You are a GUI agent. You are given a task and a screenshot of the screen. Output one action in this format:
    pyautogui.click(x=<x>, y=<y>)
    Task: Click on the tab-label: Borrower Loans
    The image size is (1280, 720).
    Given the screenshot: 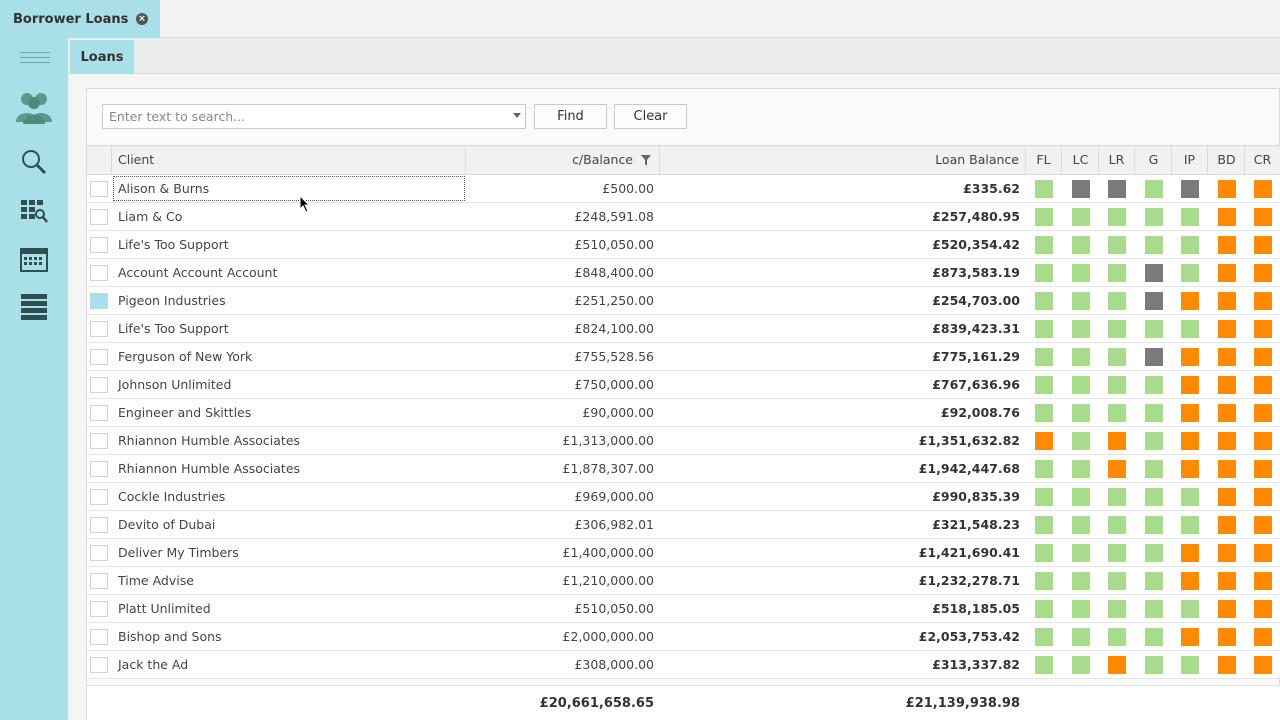 What is the action you would take?
    pyautogui.click(x=71, y=19)
    